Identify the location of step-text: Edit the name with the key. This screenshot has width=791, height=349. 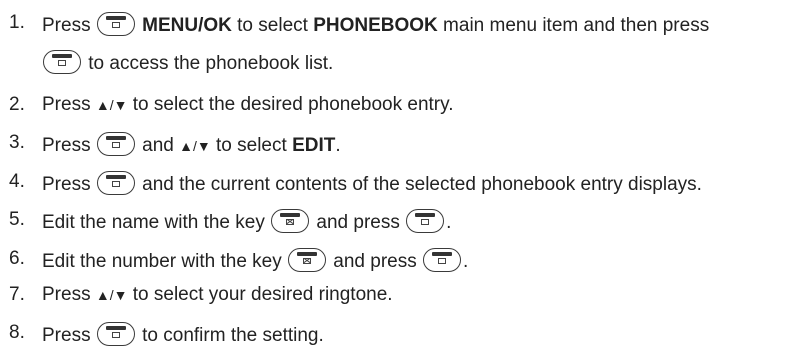
(156, 222).